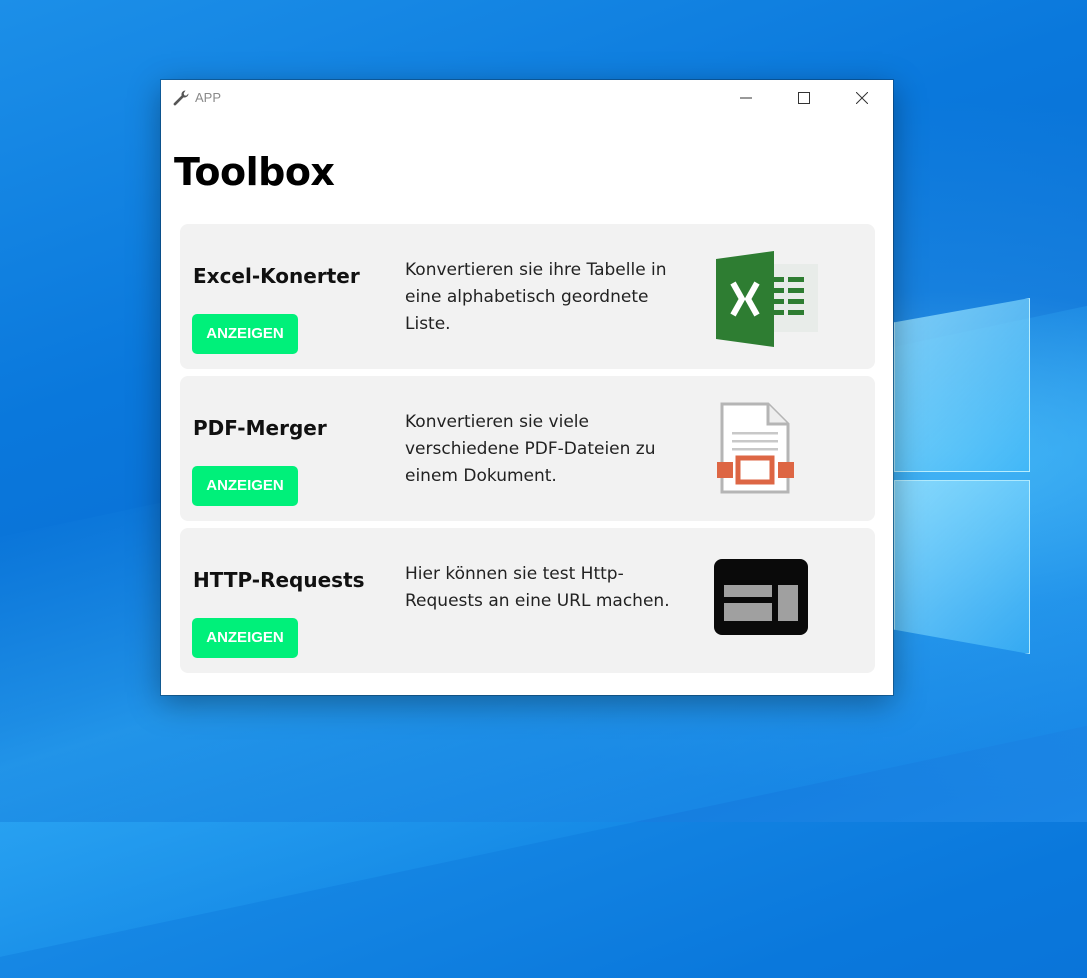  What do you see at coordinates (181, 98) in the screenshot?
I see `wrench-icon` at bounding box center [181, 98].